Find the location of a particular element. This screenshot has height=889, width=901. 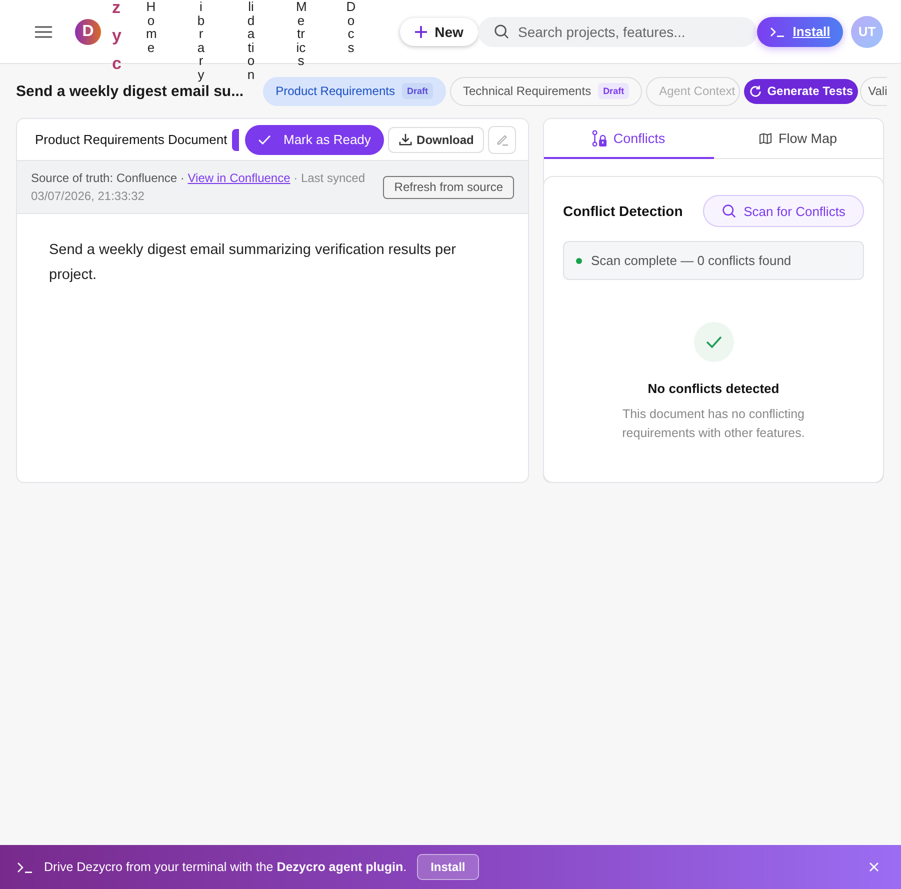

check-icon is located at coordinates (265, 139).